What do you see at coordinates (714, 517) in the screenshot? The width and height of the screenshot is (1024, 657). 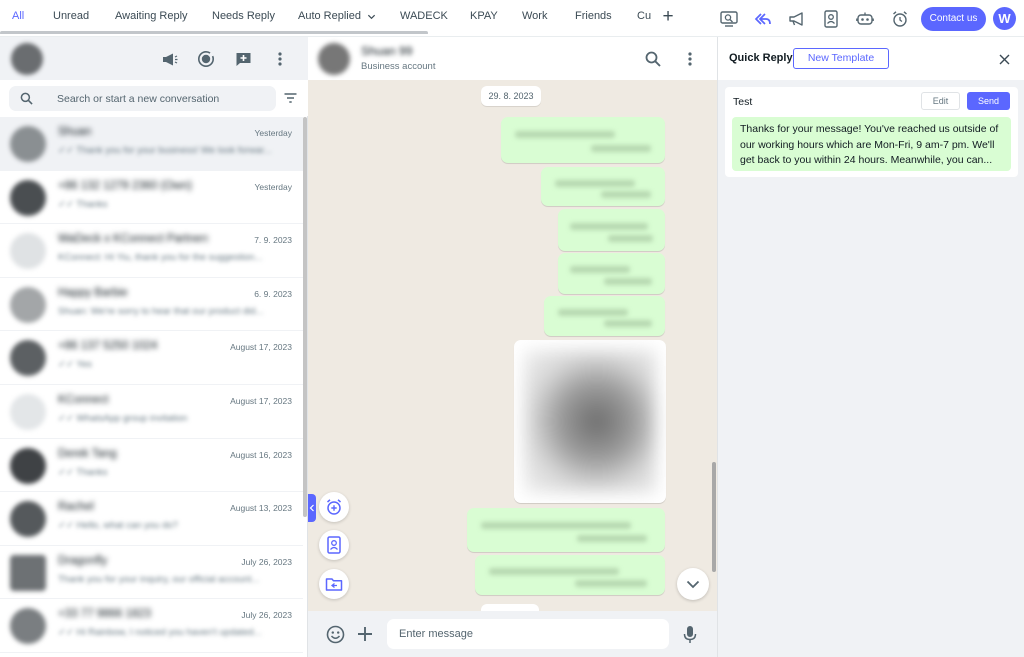 I see `conversation-scrollbar` at bounding box center [714, 517].